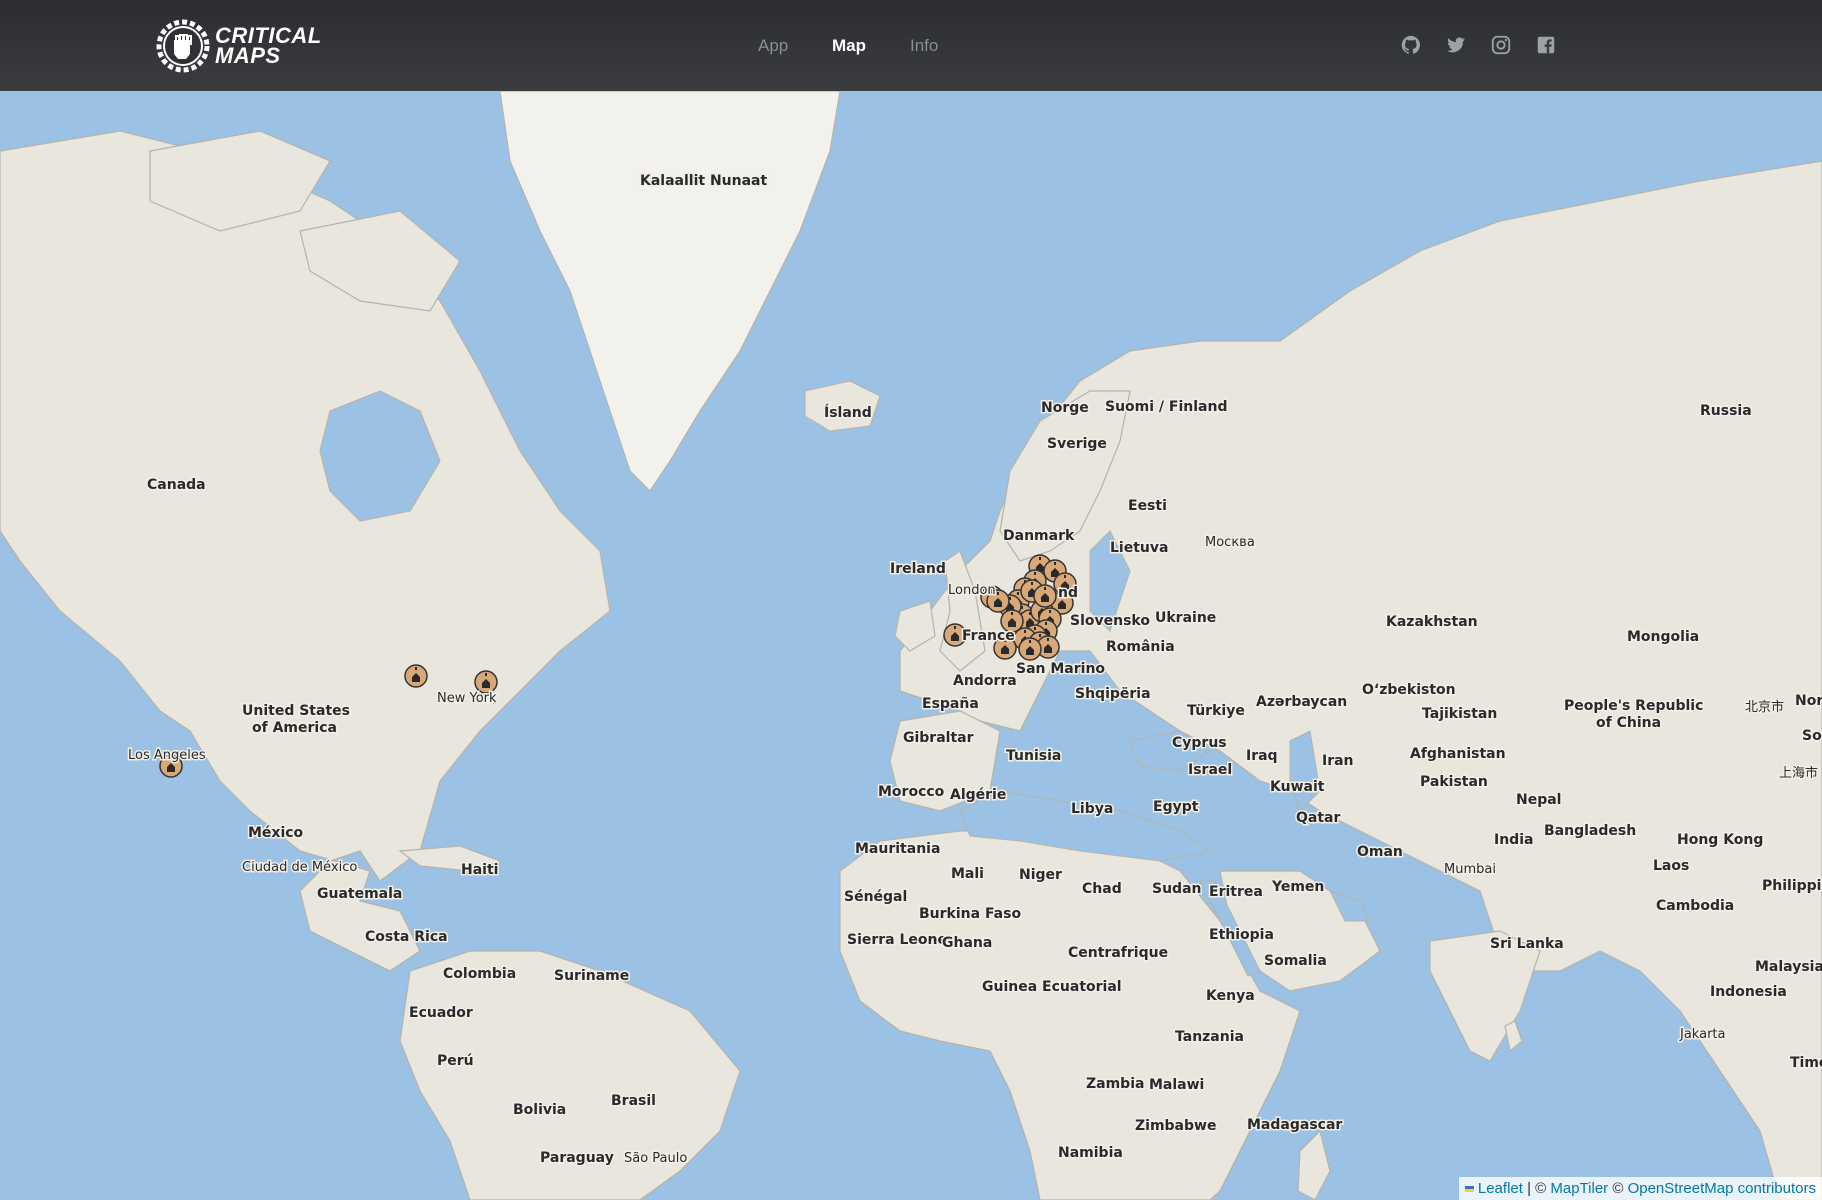  Describe the element at coordinates (1409, 690) in the screenshot. I see `label-uzbekistan: O‘zbekiston` at that location.